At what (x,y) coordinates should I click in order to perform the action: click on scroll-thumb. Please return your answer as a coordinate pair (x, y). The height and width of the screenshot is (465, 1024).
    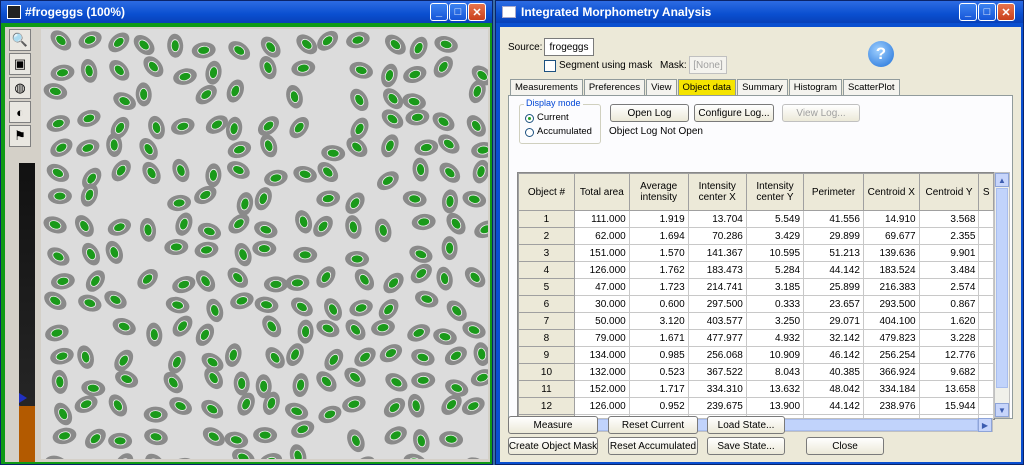
    Looking at the image, I should click on (1002, 288).